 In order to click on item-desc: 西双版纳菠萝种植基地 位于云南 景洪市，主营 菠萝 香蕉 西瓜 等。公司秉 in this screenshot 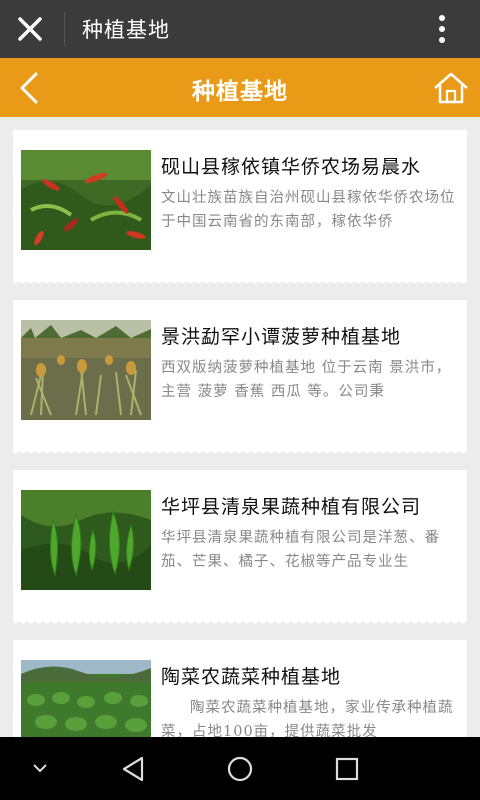, I will do `click(306, 380)`.